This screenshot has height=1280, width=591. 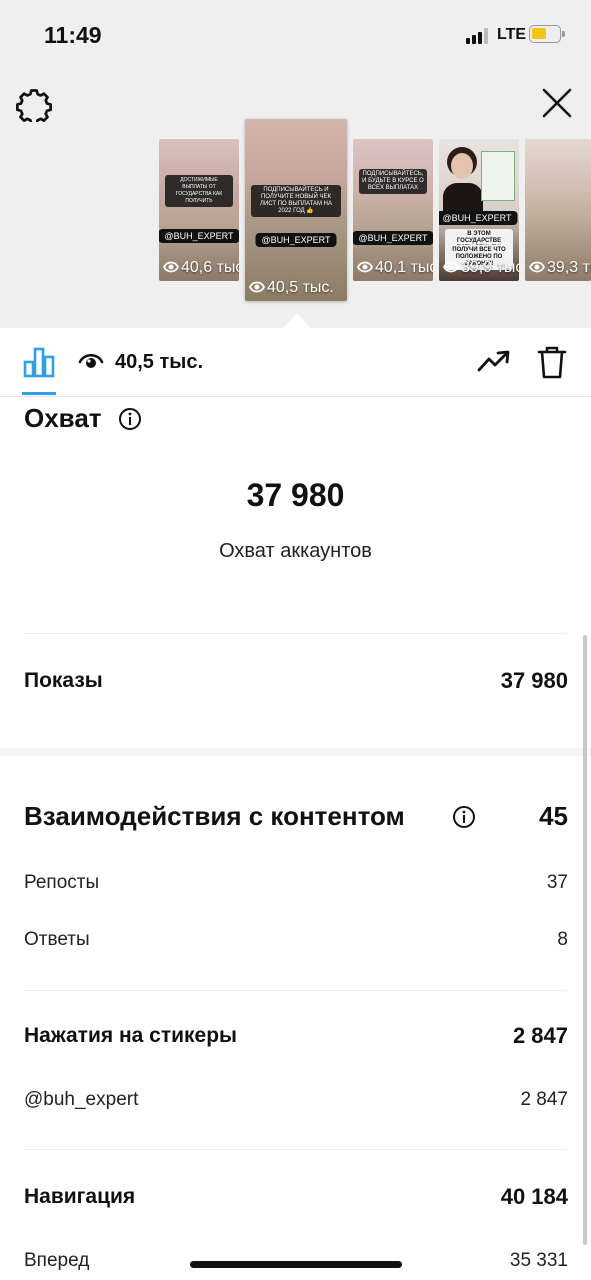 What do you see at coordinates (585, 940) in the screenshot?
I see `scrollbar` at bounding box center [585, 940].